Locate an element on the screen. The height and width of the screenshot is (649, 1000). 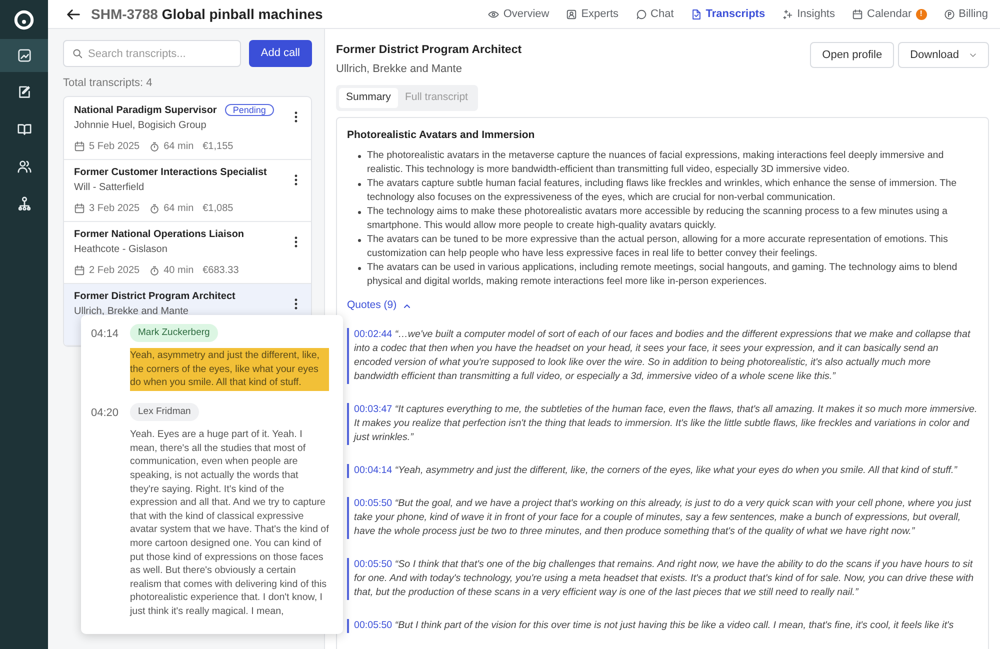
call-date: 2 Feb 2025 is located at coordinates (114, 270).